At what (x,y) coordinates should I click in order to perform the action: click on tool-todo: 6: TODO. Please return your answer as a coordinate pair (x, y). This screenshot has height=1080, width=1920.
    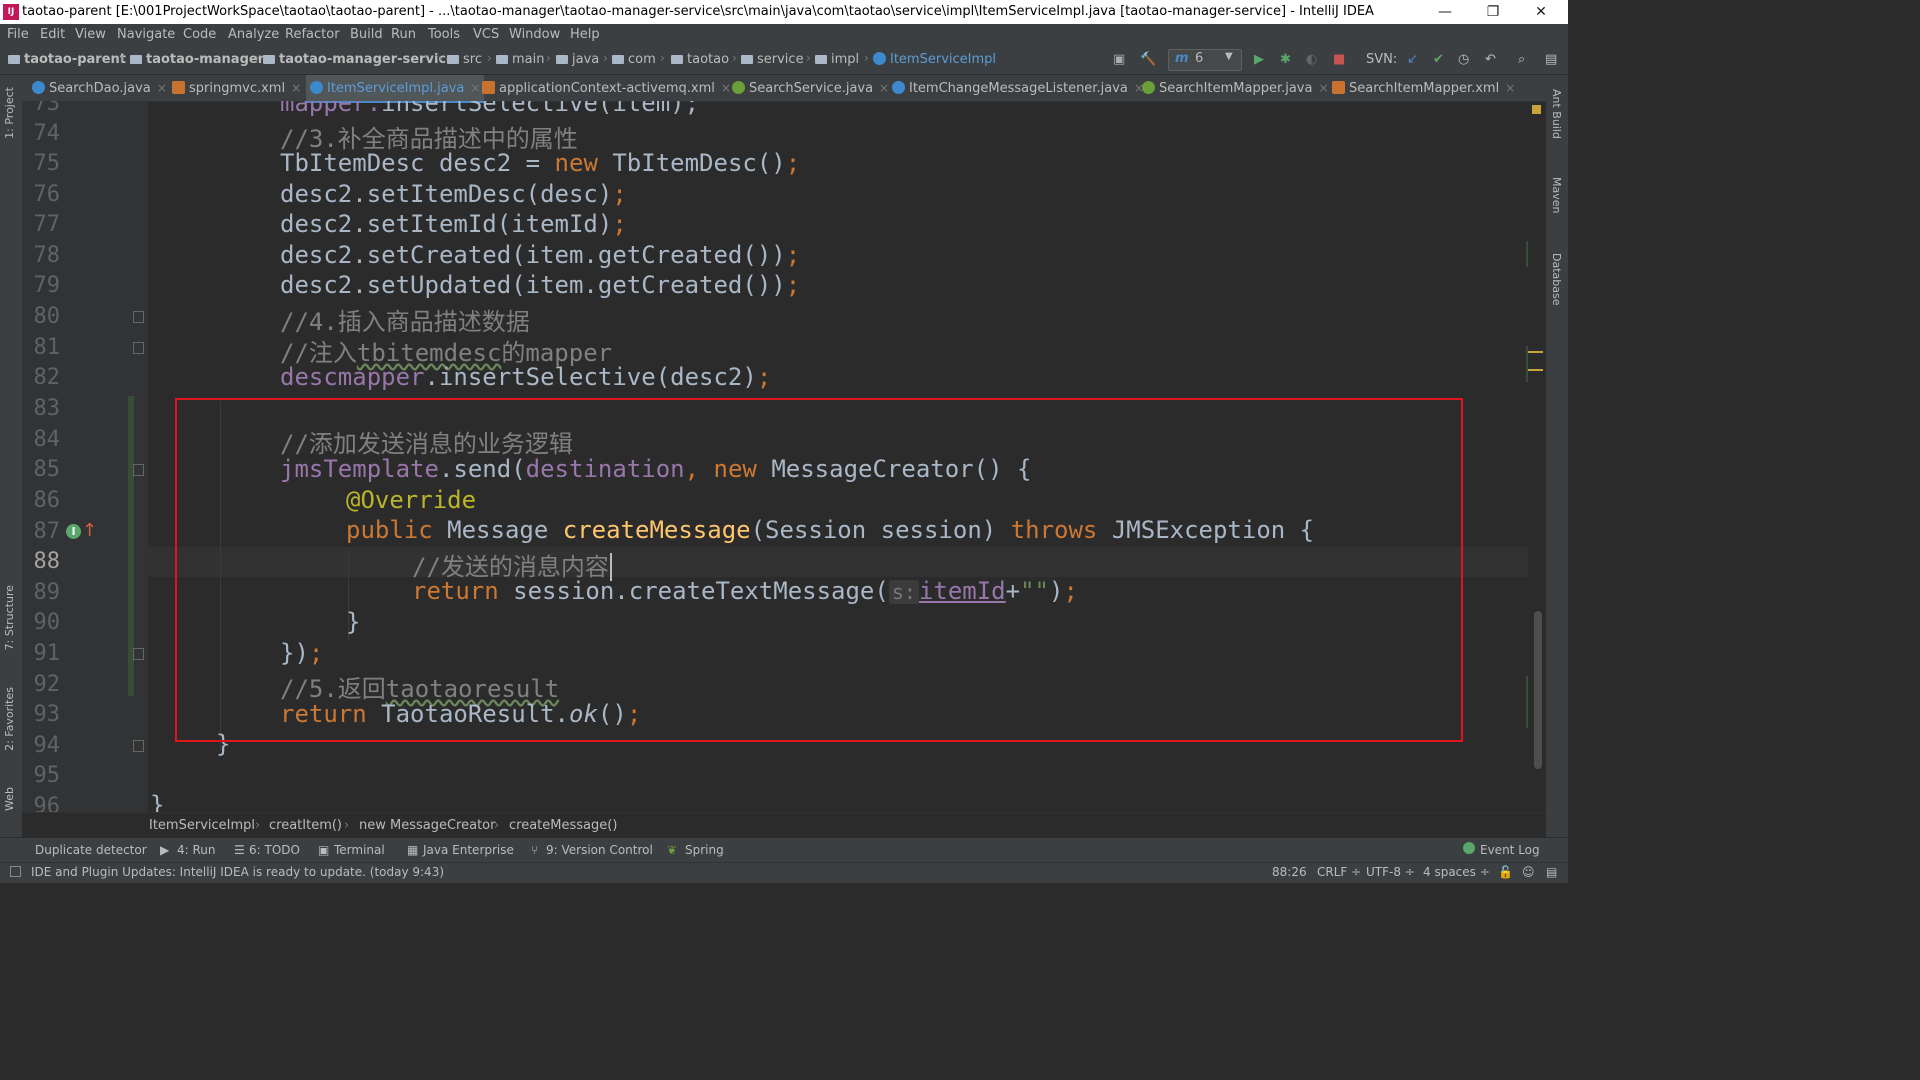
    Looking at the image, I should click on (274, 850).